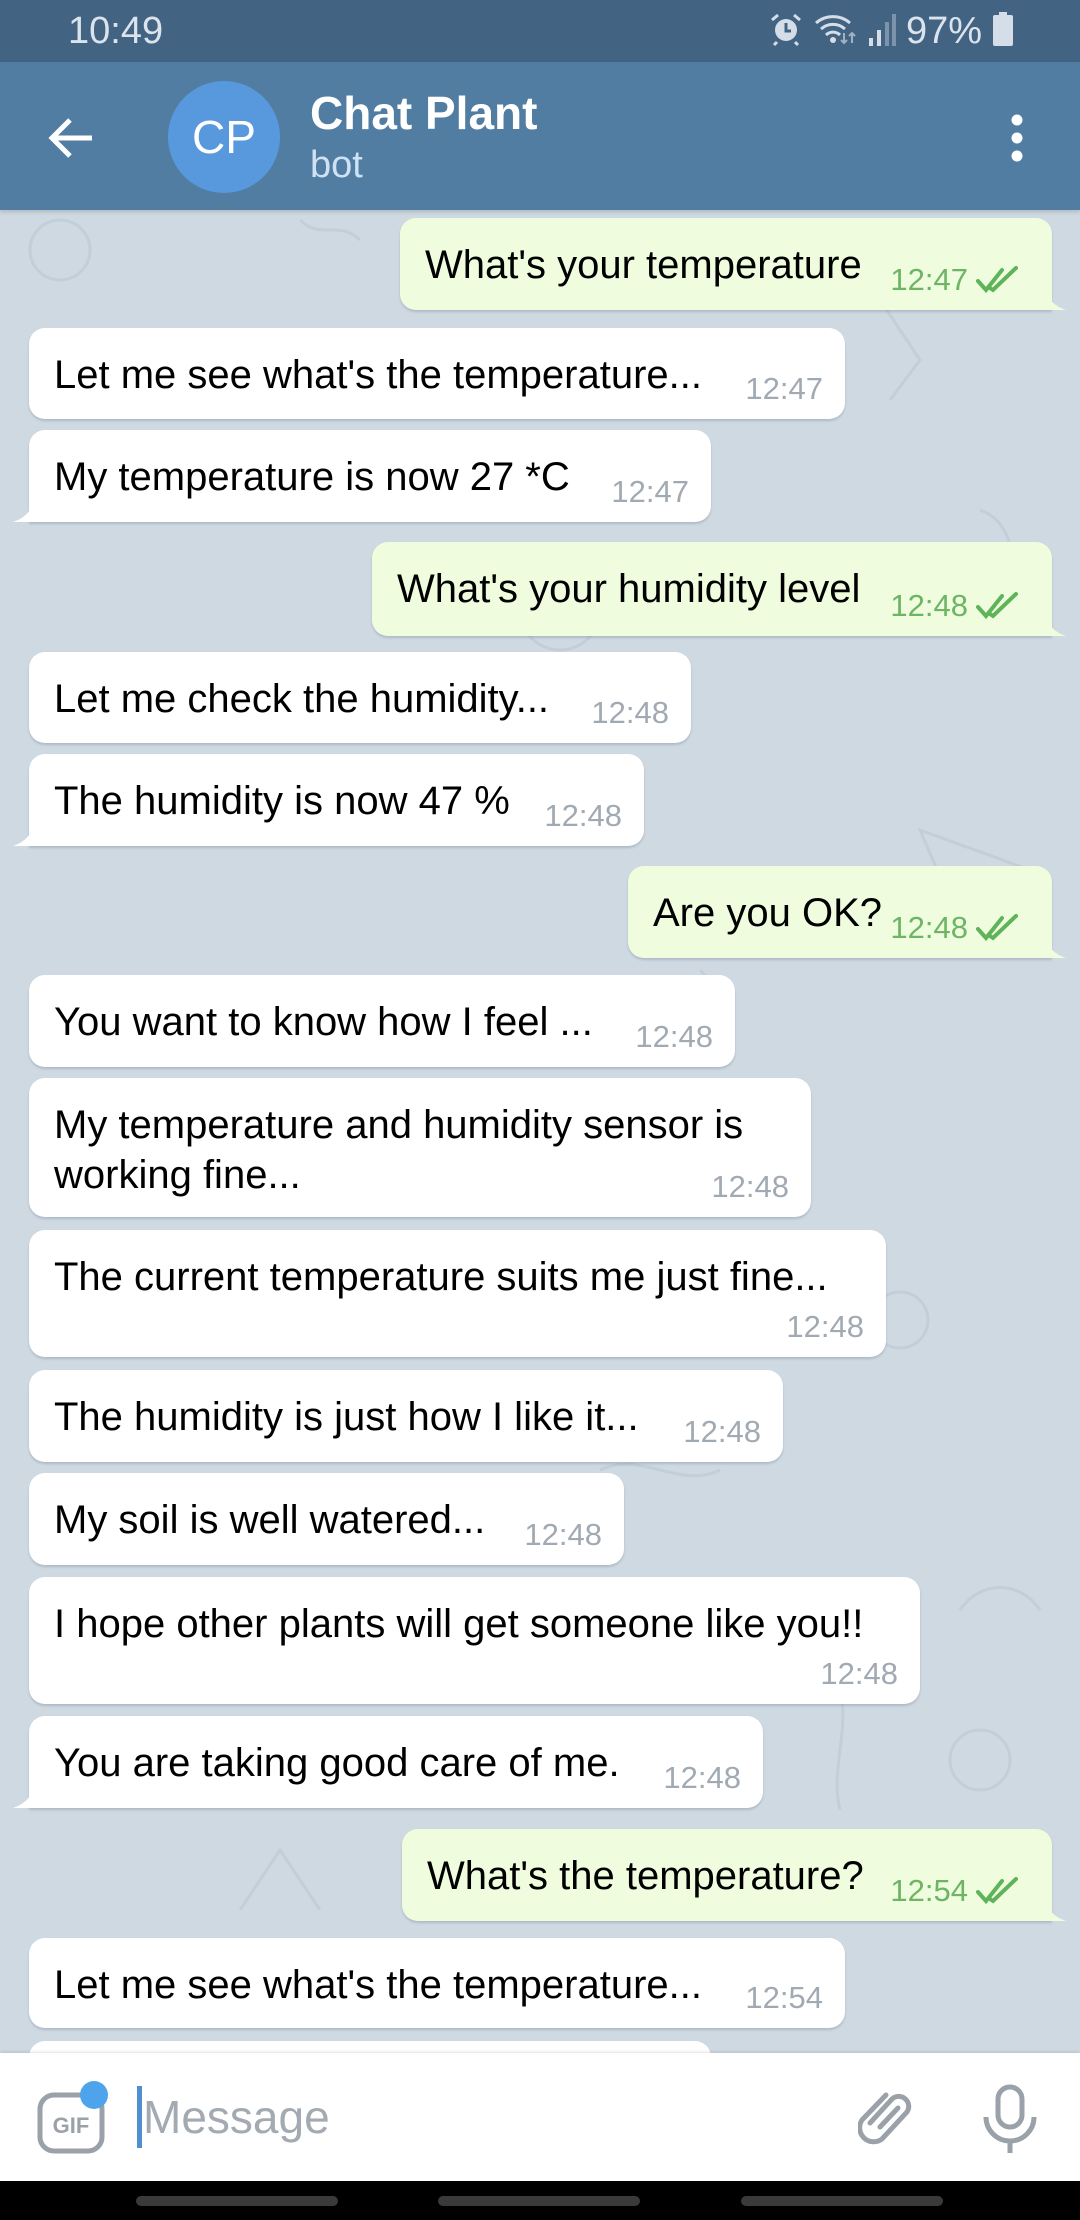 The image size is (1080, 2220). Describe the element at coordinates (312, 477) in the screenshot. I see `message-text: My temperature is now 27 *C` at that location.